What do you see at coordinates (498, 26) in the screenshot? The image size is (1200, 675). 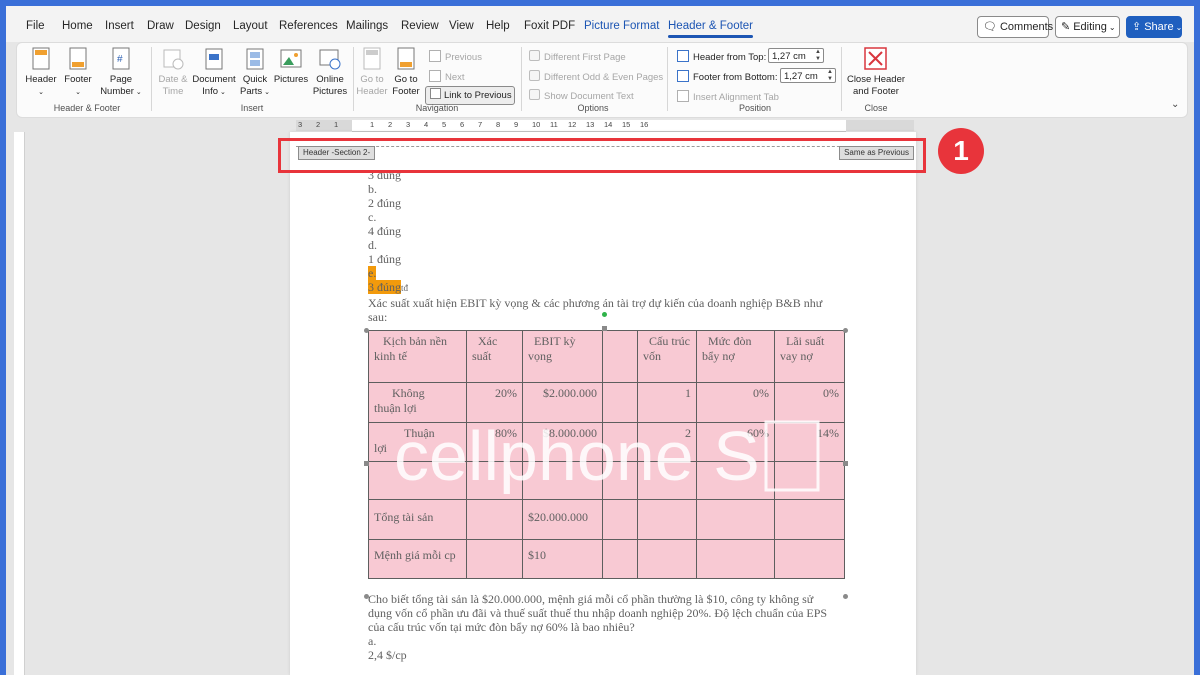 I see `tab-help: Help` at bounding box center [498, 26].